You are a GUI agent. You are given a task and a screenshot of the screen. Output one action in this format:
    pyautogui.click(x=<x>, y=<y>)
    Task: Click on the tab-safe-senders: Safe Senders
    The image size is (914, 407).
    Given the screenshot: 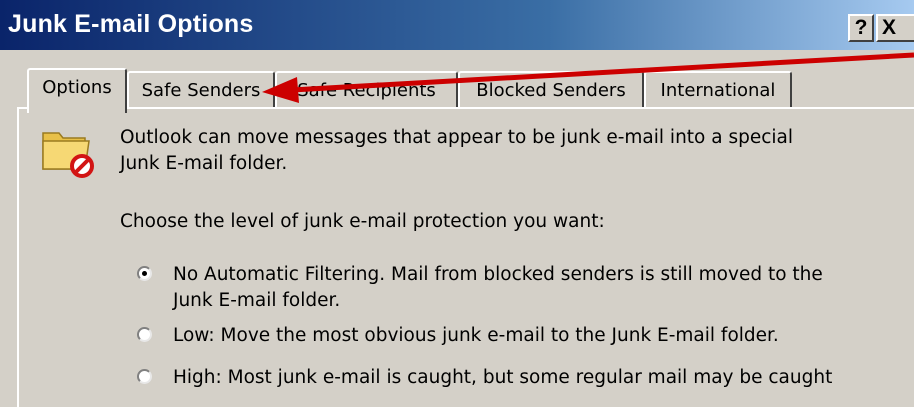 What is the action you would take?
    pyautogui.click(x=201, y=89)
    